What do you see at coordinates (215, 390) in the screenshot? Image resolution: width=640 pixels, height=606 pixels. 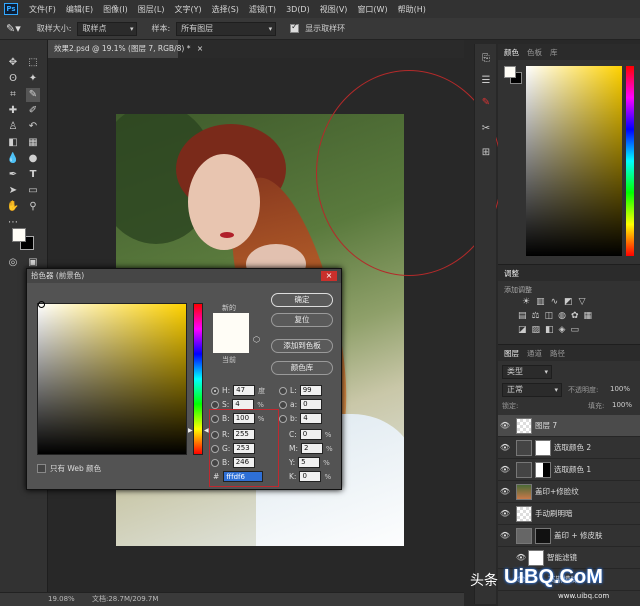 I see `h-radio` at bounding box center [215, 390].